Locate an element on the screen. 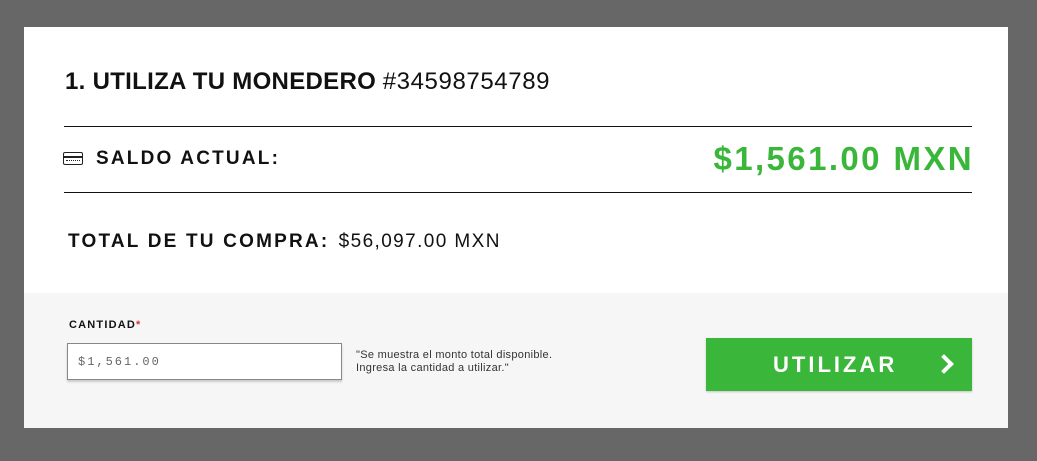 This screenshot has height=461, width=1037. purchase-total: TOTAL DE TU COMPRA: $56,097.00 MXN is located at coordinates (284, 242).